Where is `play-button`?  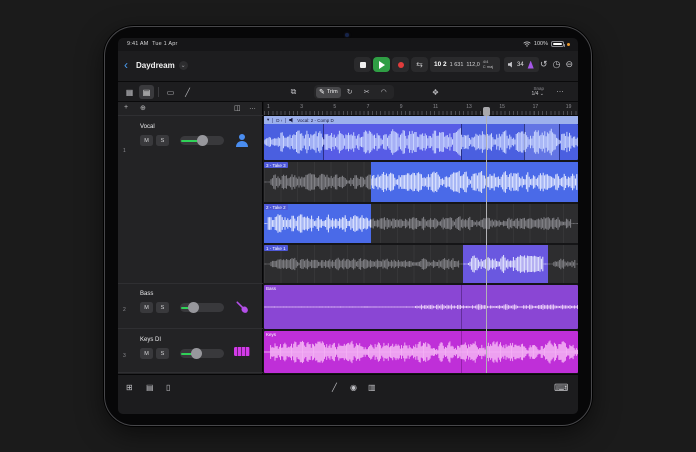
play-button is located at coordinates (381, 64).